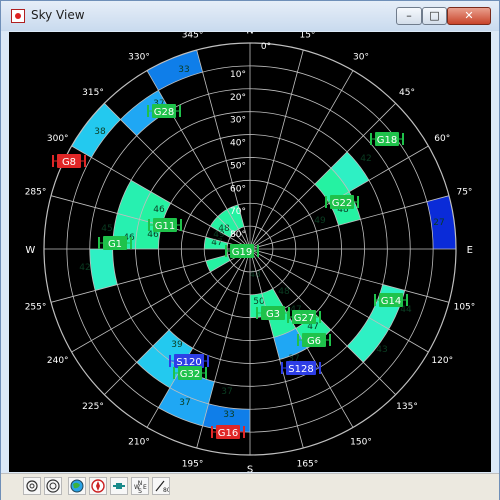  Describe the element at coordinates (250, 468) in the screenshot. I see `cardinal-south: S` at that location.